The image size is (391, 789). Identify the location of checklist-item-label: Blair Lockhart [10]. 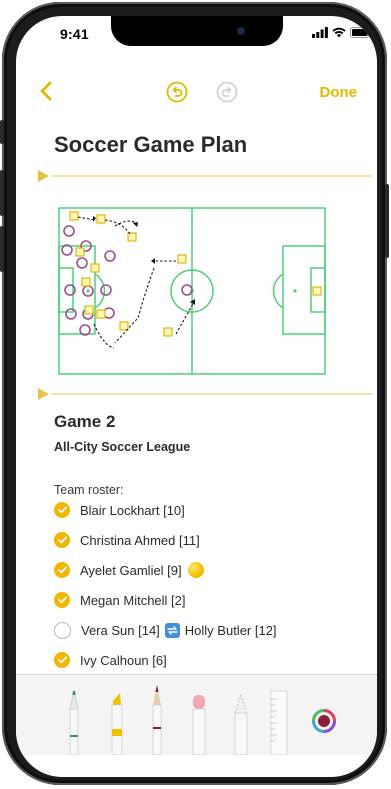
(132, 510).